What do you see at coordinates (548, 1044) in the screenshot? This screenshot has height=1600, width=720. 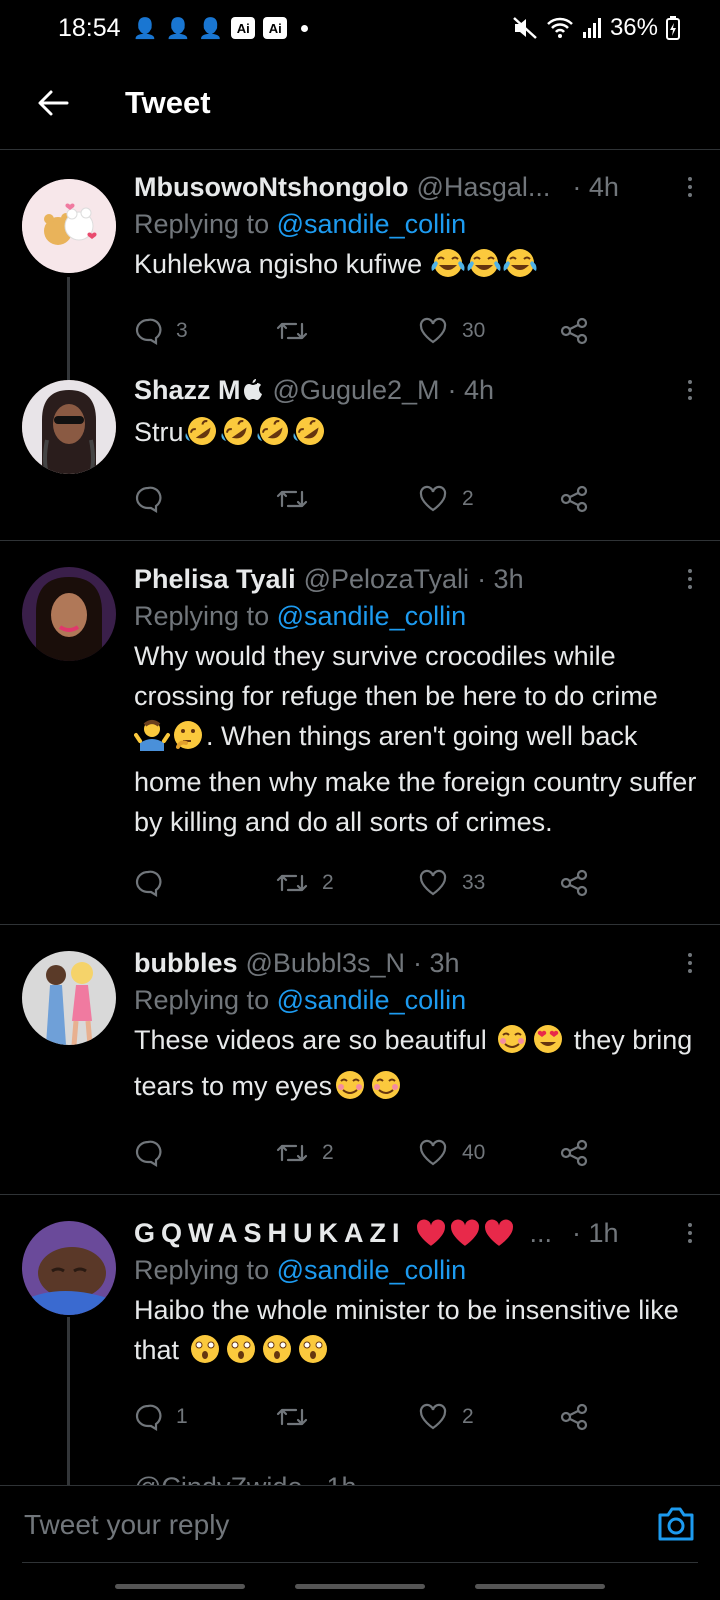 I see `heart-eyes-emoji-icon` at bounding box center [548, 1044].